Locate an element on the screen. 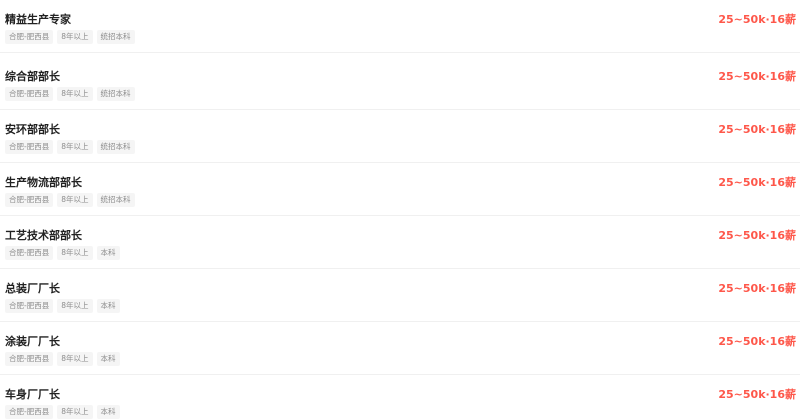 This screenshot has height=419, width=800. job-title: 工艺技术部部长 is located at coordinates (43, 235).